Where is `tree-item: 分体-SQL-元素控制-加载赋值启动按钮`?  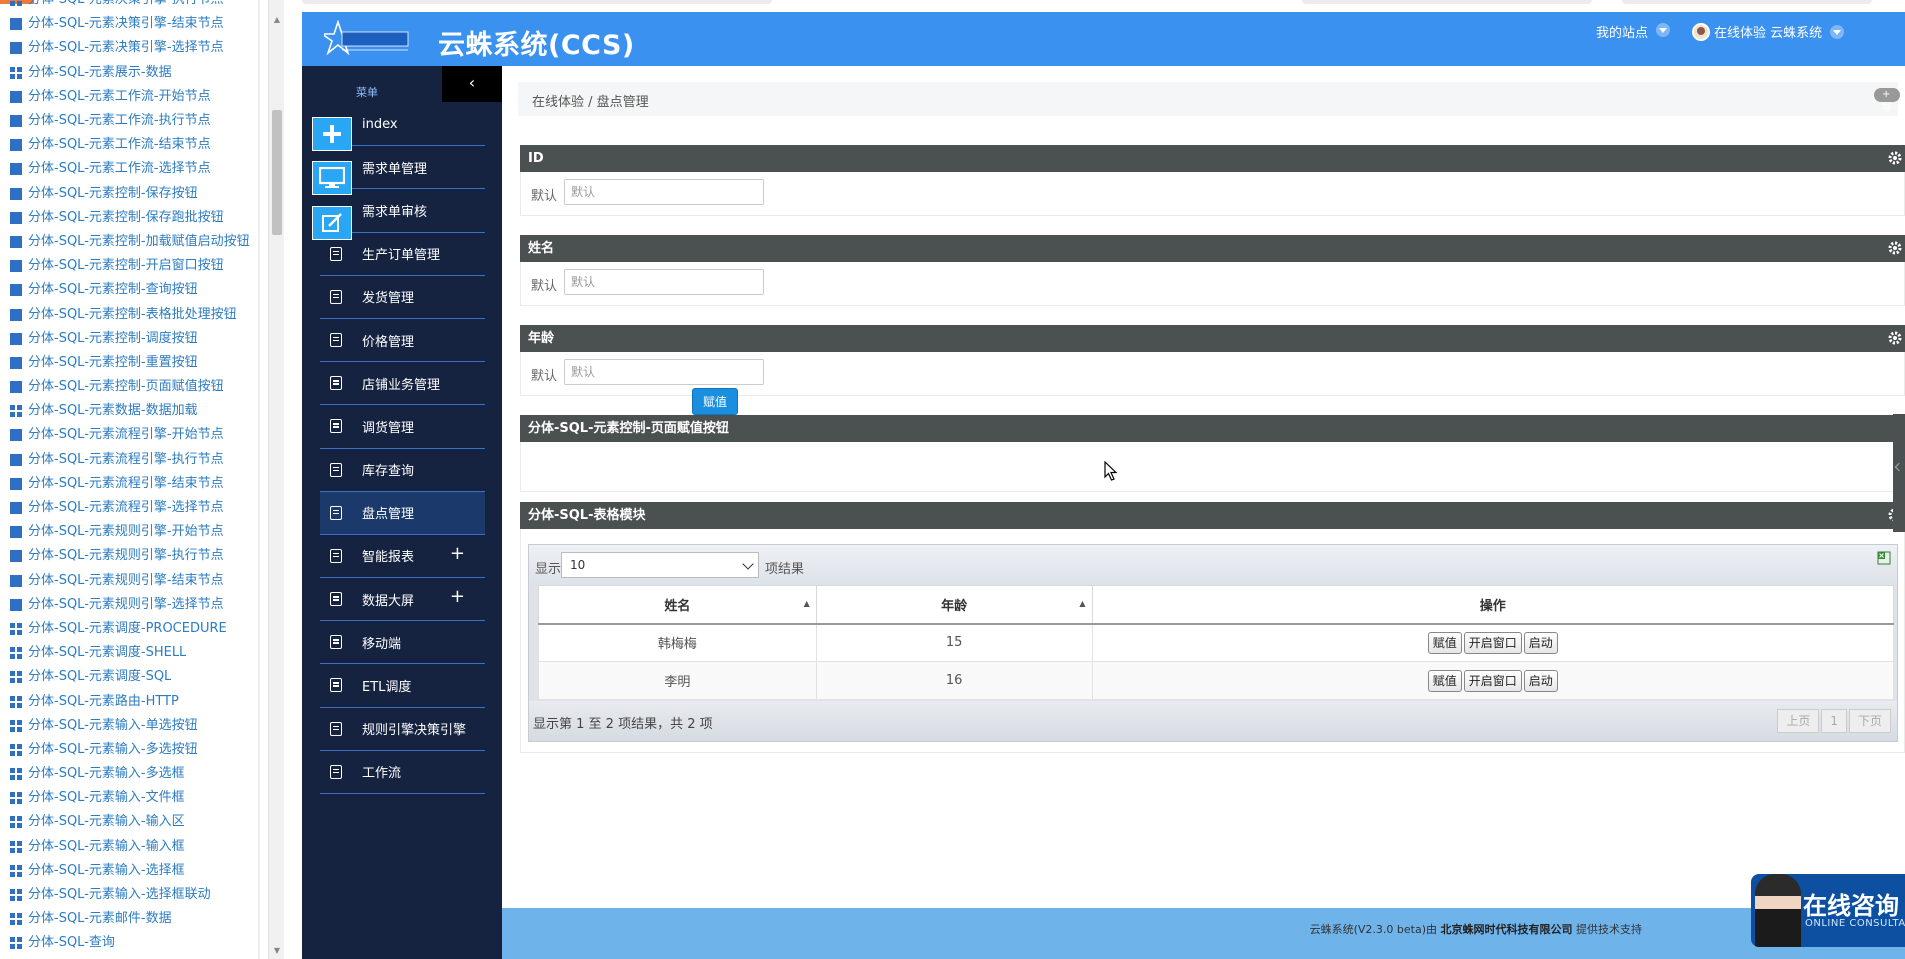 tree-item: 分体-SQL-元素控制-加载赋值启动按钮 is located at coordinates (129, 242).